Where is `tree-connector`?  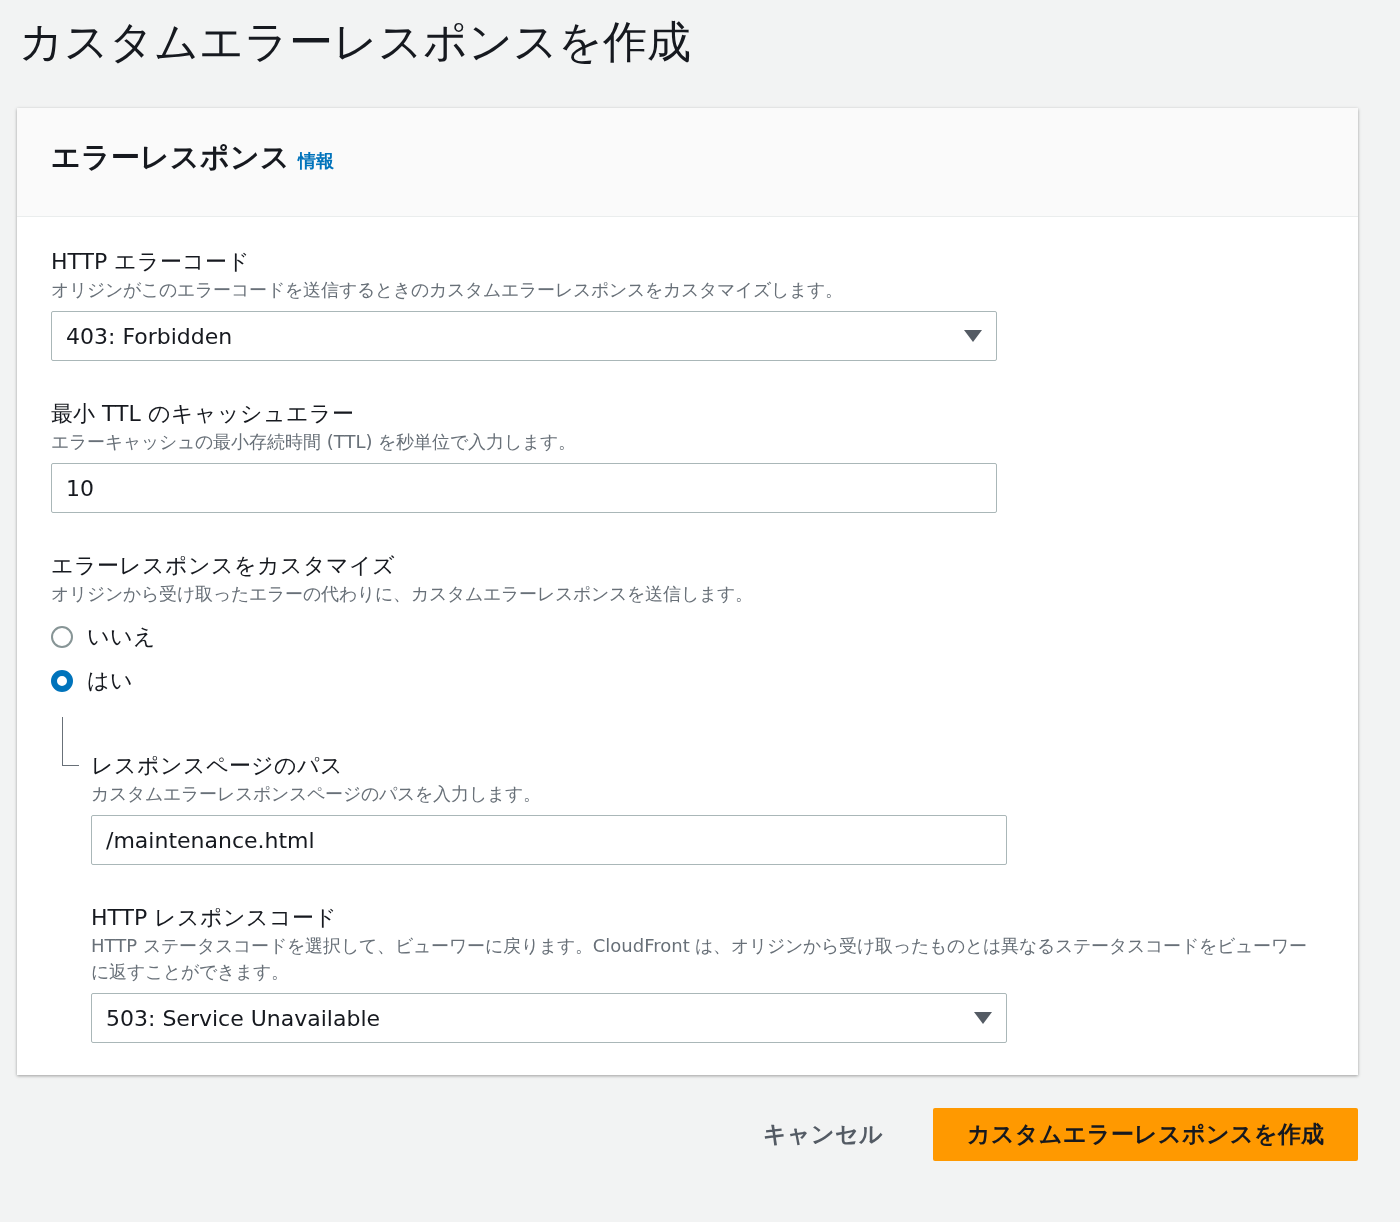 tree-connector is located at coordinates (70, 741).